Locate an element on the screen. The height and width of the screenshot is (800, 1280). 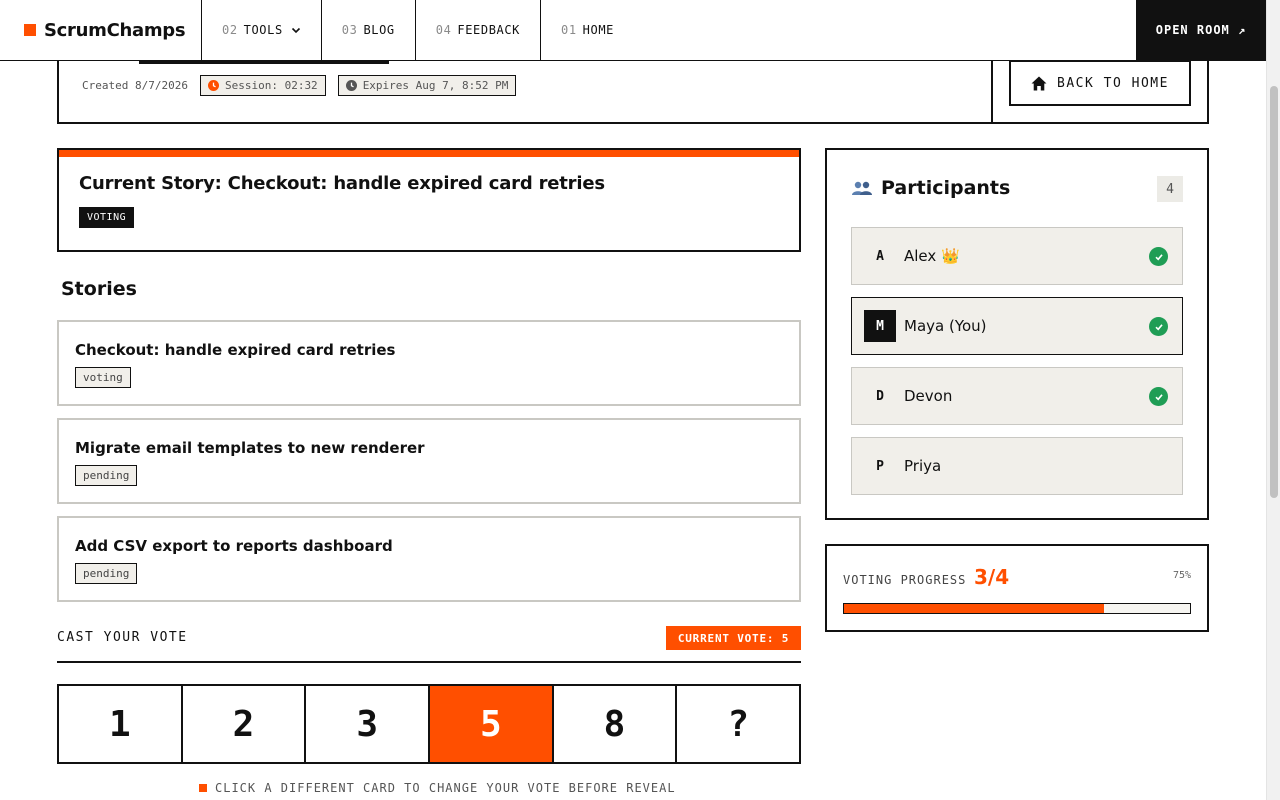
avatar: D is located at coordinates (880, 396).